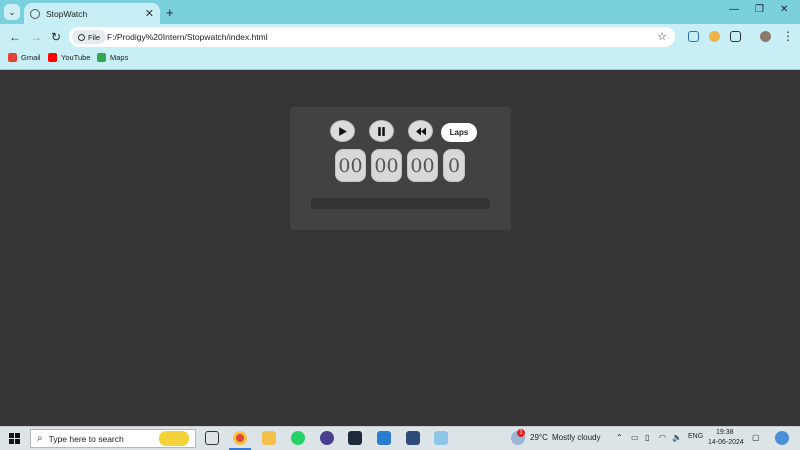  What do you see at coordinates (784, 9) in the screenshot?
I see `window-close-button: ✕` at bounding box center [784, 9].